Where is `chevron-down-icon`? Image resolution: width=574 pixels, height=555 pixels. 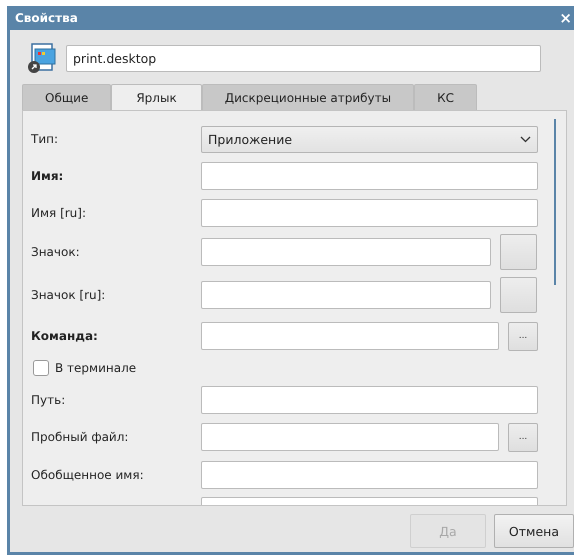
chevron-down-icon is located at coordinates (525, 139).